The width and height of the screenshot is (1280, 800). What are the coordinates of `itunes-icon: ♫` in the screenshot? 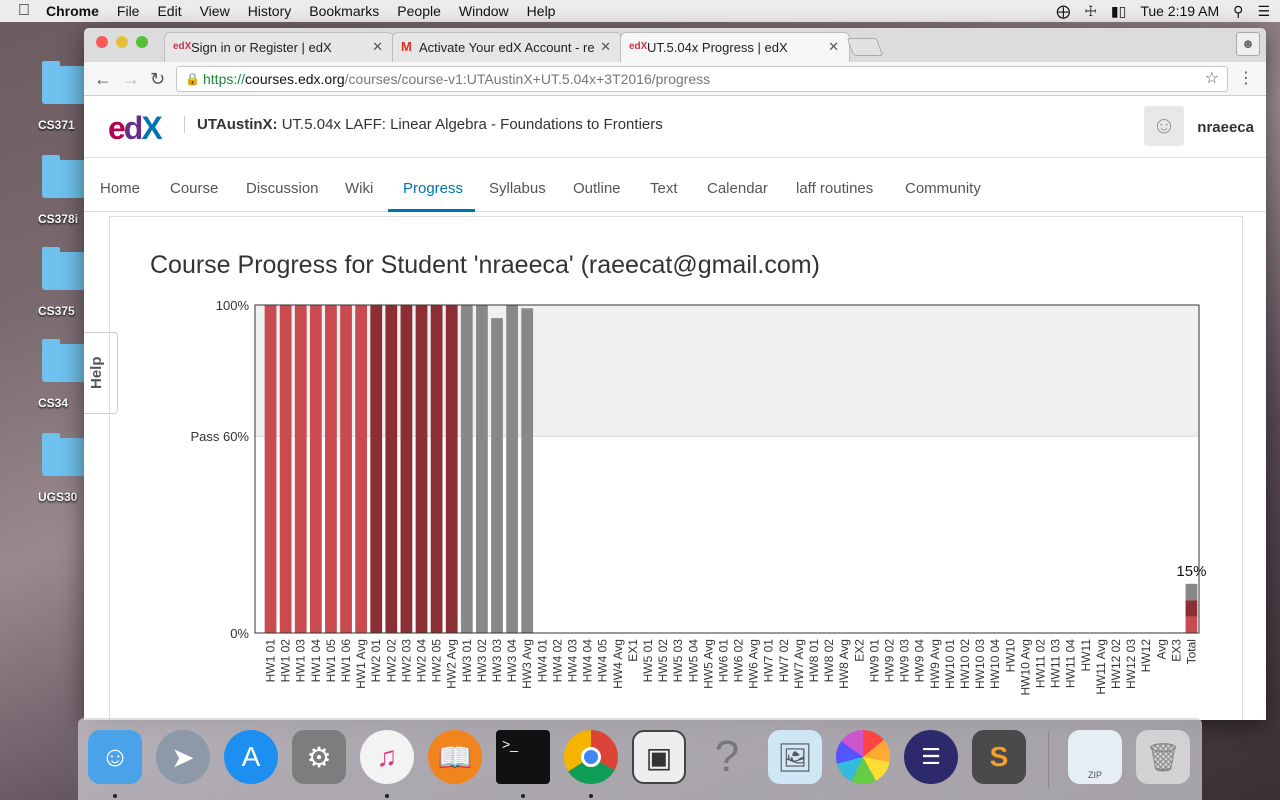 It's located at (387, 757).